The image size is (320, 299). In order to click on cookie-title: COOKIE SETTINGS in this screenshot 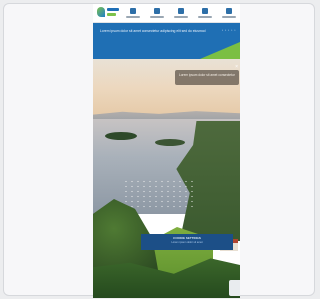, I will do `click(187, 238)`.